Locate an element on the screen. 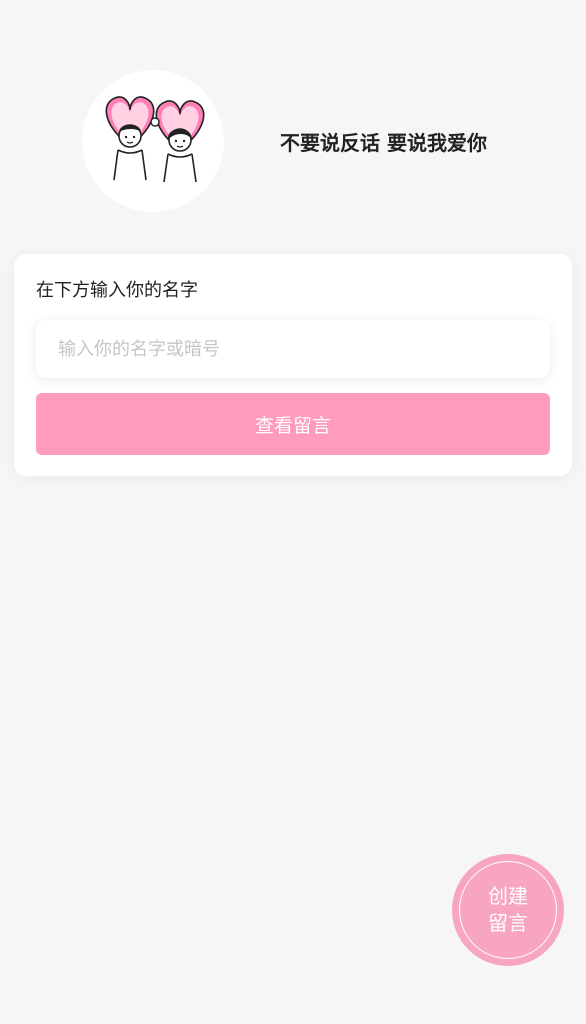  create-message-label-line1: 创建 is located at coordinates (508, 896).